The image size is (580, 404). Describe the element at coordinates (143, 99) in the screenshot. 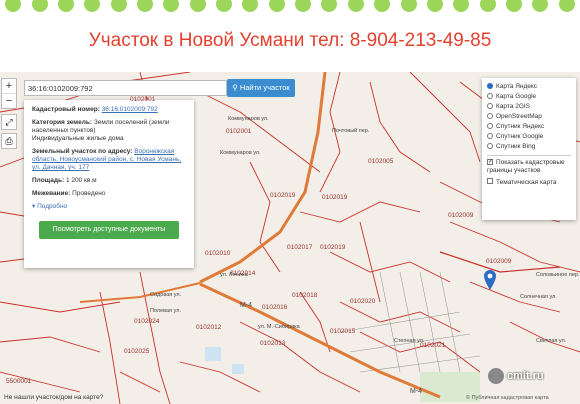

I see `quarter-label: 0102001` at that location.